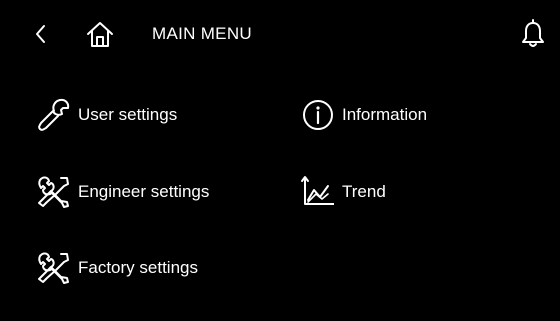  I want to click on menu-item-label: Information, so click(385, 114).